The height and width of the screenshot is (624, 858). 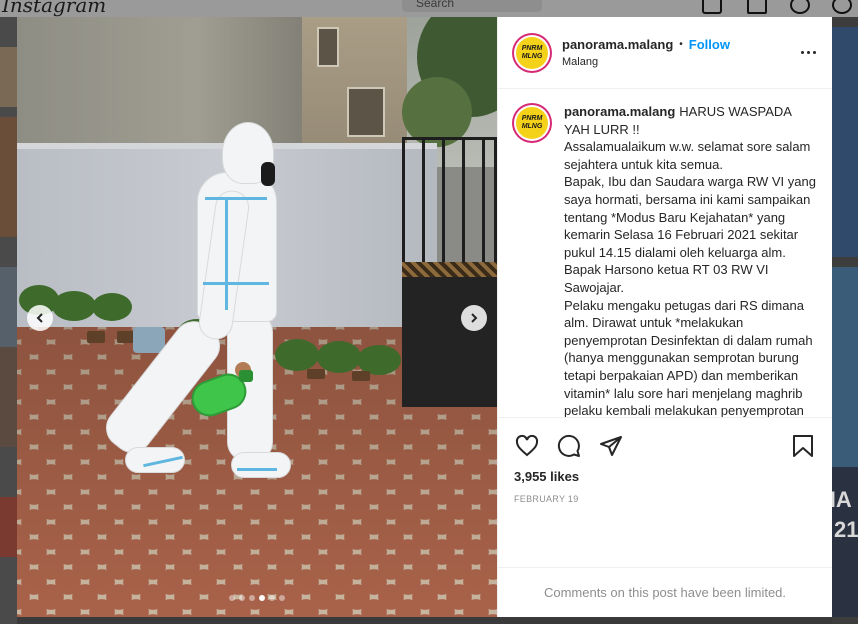 What do you see at coordinates (709, 44) in the screenshot?
I see `follow-button: Follow` at bounding box center [709, 44].